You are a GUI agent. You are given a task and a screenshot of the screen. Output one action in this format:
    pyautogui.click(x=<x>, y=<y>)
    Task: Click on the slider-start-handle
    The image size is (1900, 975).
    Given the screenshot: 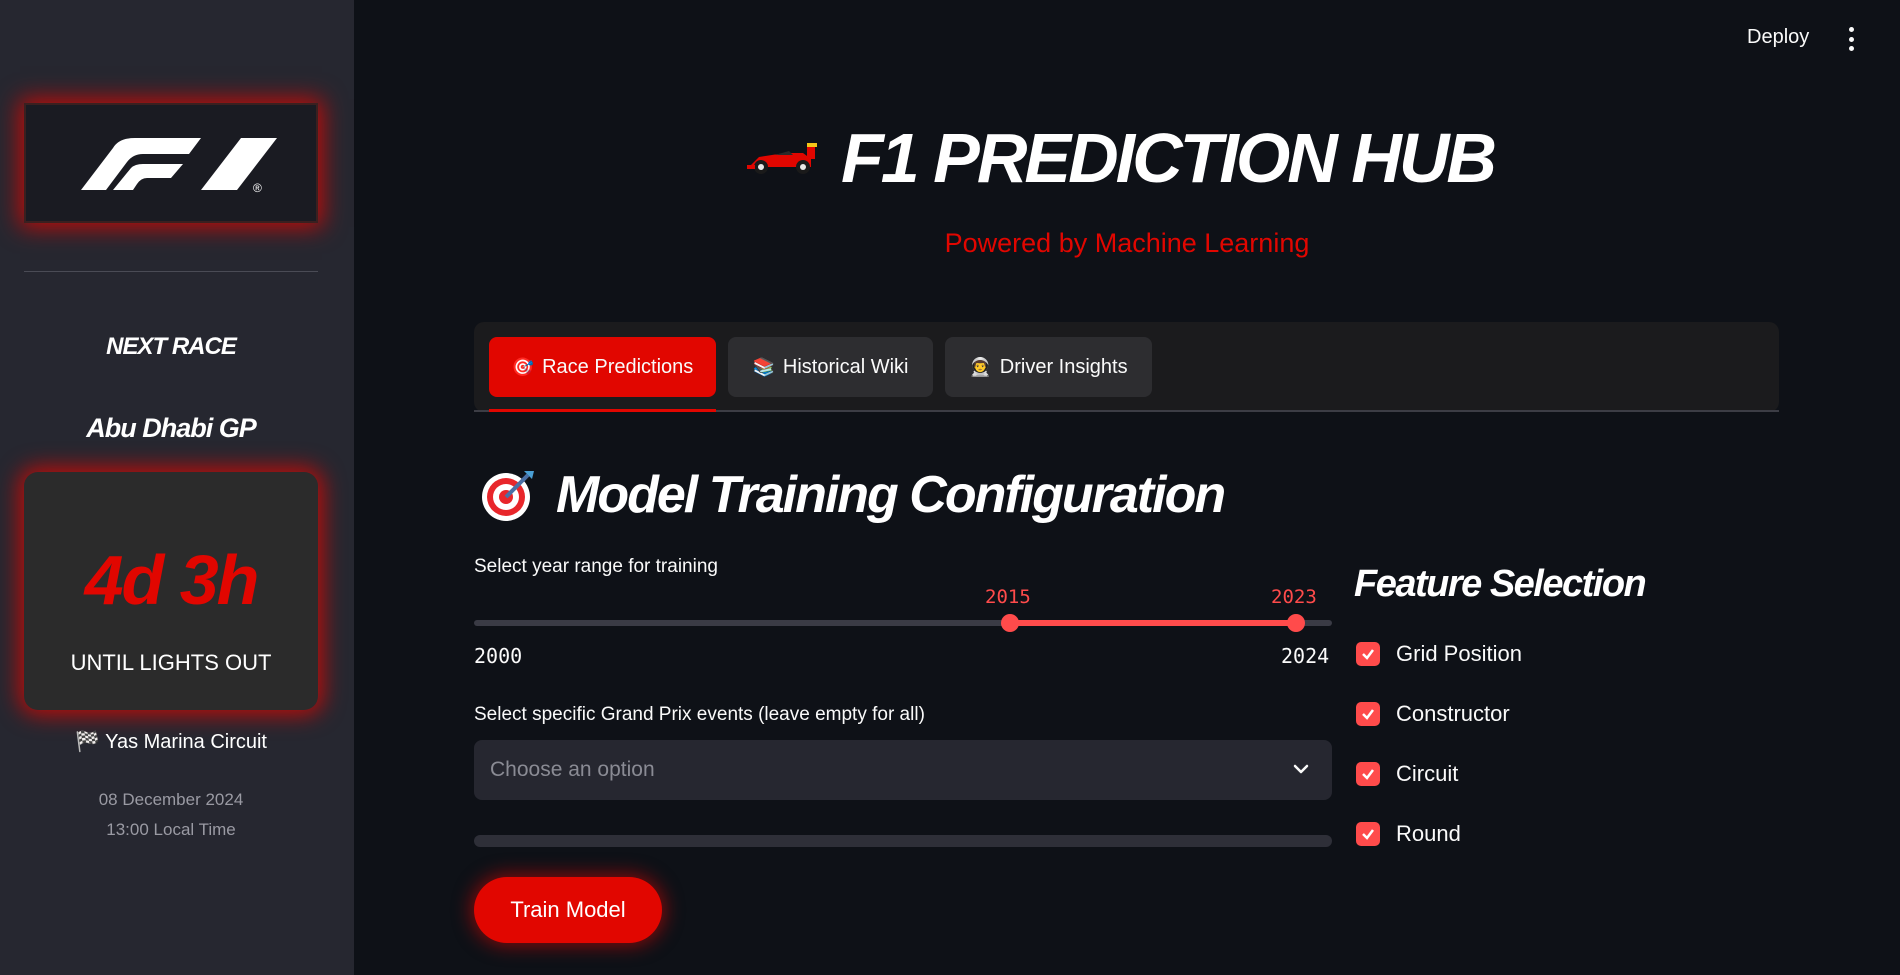 What is the action you would take?
    pyautogui.click(x=1010, y=623)
    